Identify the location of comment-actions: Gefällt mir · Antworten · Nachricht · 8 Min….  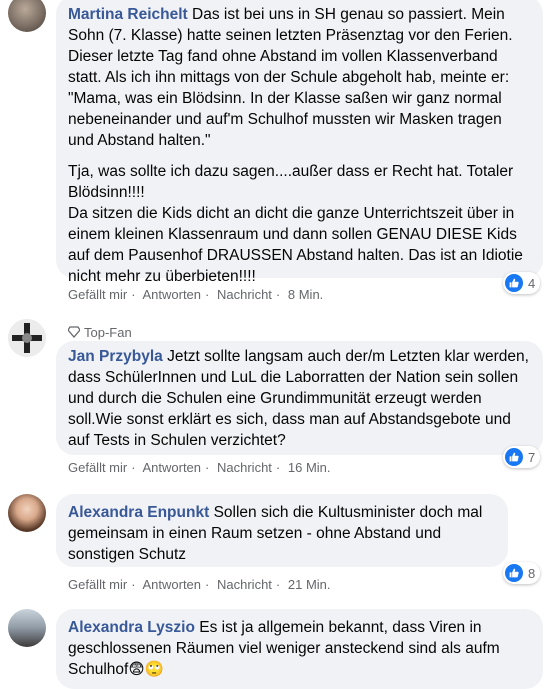
(196, 294).